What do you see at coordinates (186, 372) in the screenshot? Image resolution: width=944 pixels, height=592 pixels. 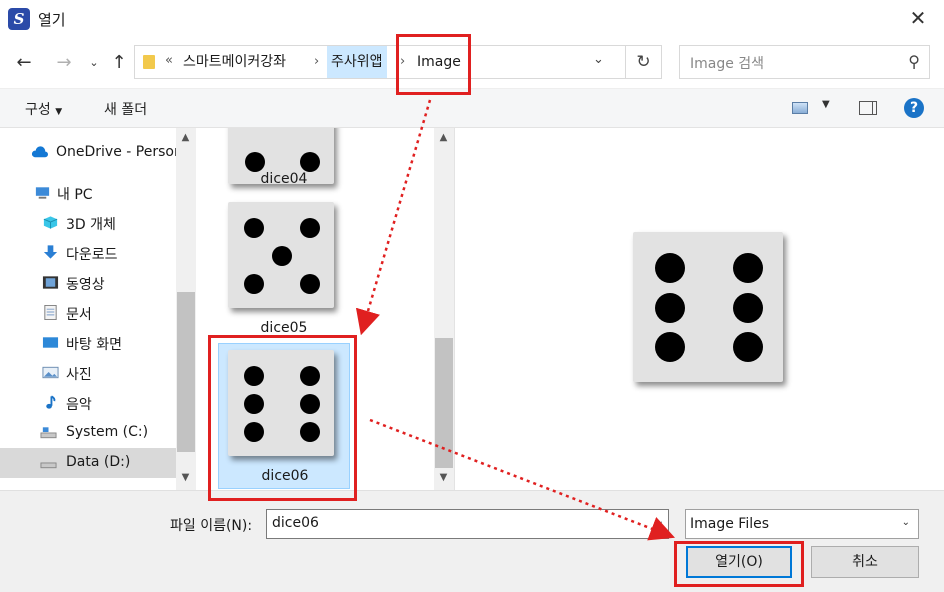 I see `sidebar-scroll-thumb` at bounding box center [186, 372].